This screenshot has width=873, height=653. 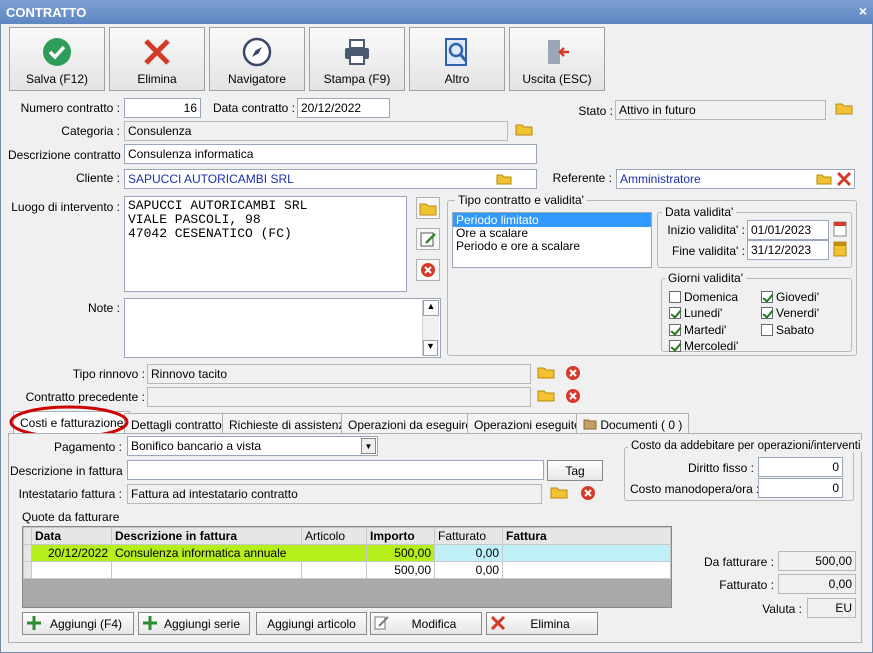 I want to click on tab-dettagli-contratto: Dettagli contratto, so click(x=176, y=423).